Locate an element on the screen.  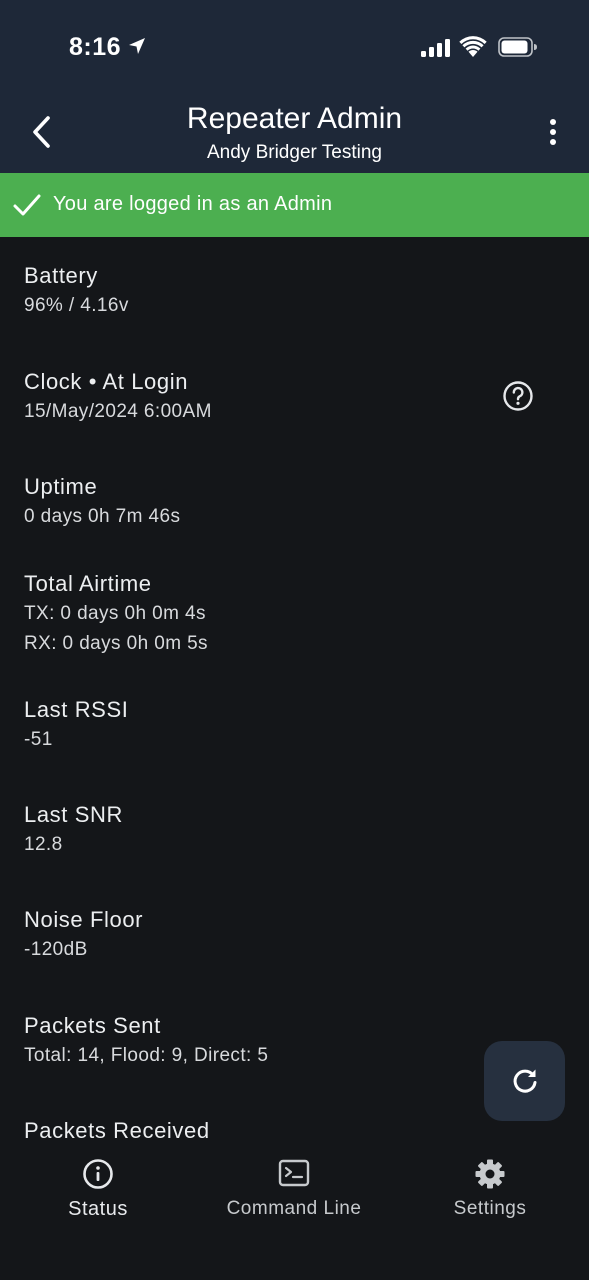
item-value: -120dB is located at coordinates (56, 949).